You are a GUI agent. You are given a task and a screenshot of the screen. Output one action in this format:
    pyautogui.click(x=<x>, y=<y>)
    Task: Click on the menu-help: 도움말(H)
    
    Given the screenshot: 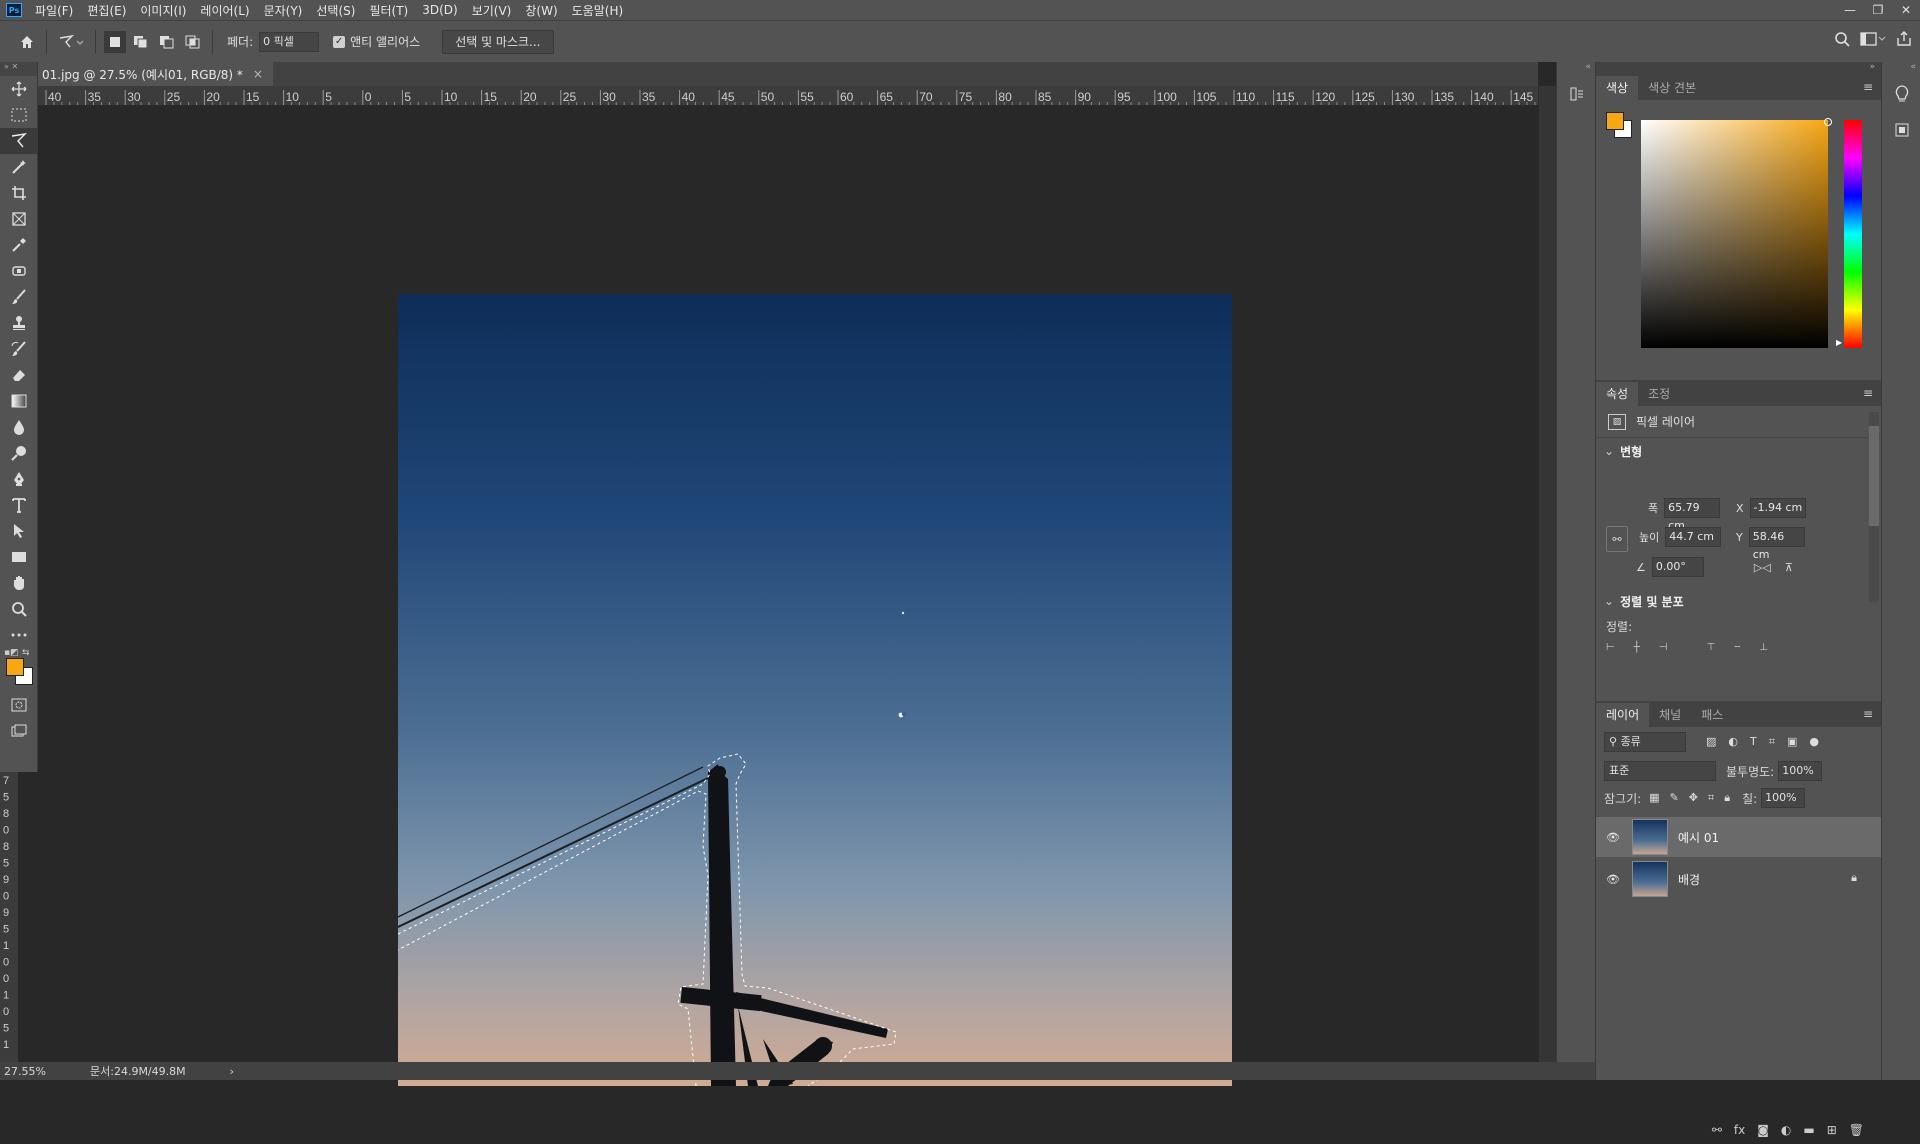 What is the action you would take?
    pyautogui.click(x=598, y=10)
    